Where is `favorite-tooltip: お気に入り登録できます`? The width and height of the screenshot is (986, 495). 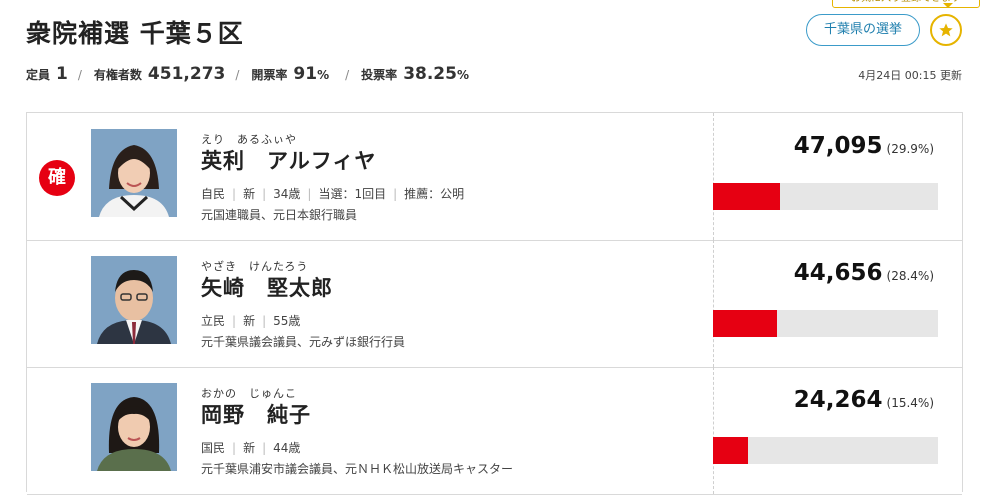
favorite-tooltip: お気に入り登録できます is located at coordinates (906, 4).